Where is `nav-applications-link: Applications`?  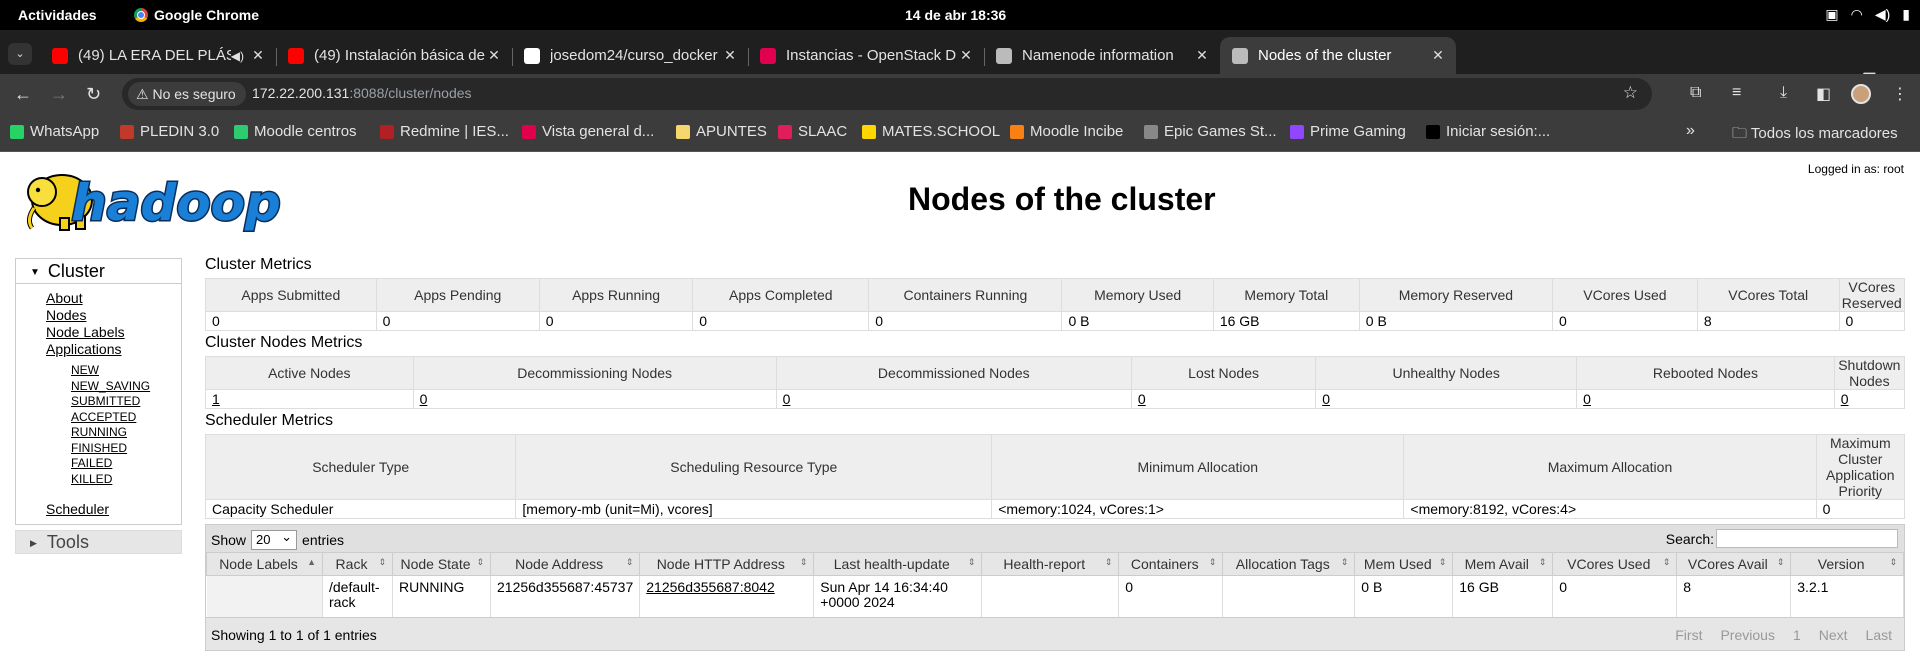
nav-applications-link: Applications is located at coordinates (113, 349).